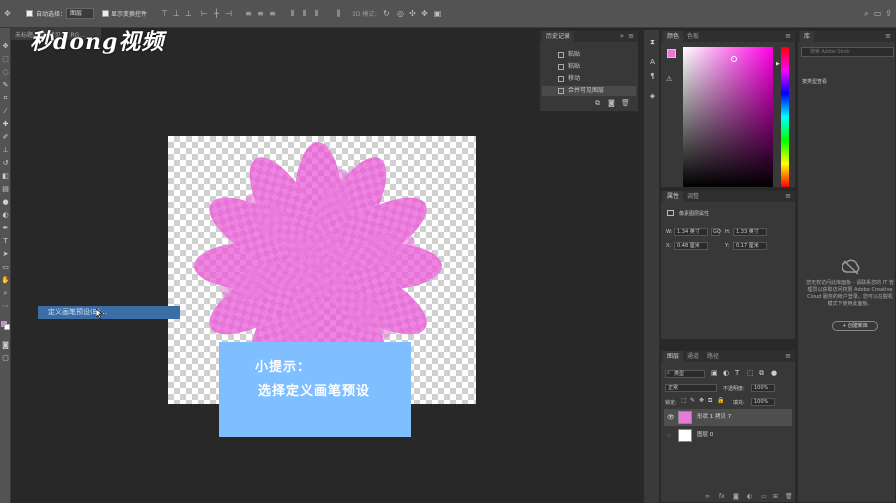  Describe the element at coordinates (701, 400) in the screenshot. I see `lock-position-icon: ✥` at that location.